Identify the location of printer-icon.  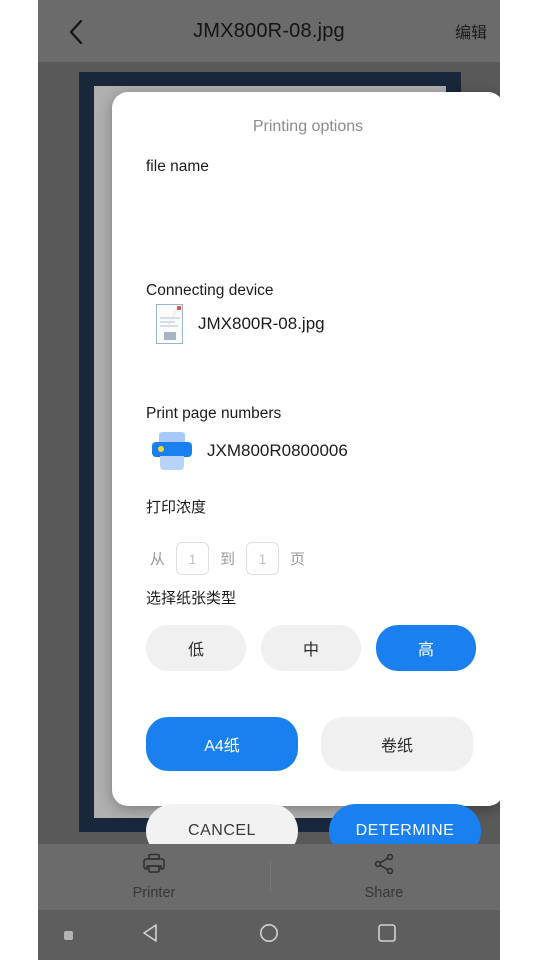
(172, 451).